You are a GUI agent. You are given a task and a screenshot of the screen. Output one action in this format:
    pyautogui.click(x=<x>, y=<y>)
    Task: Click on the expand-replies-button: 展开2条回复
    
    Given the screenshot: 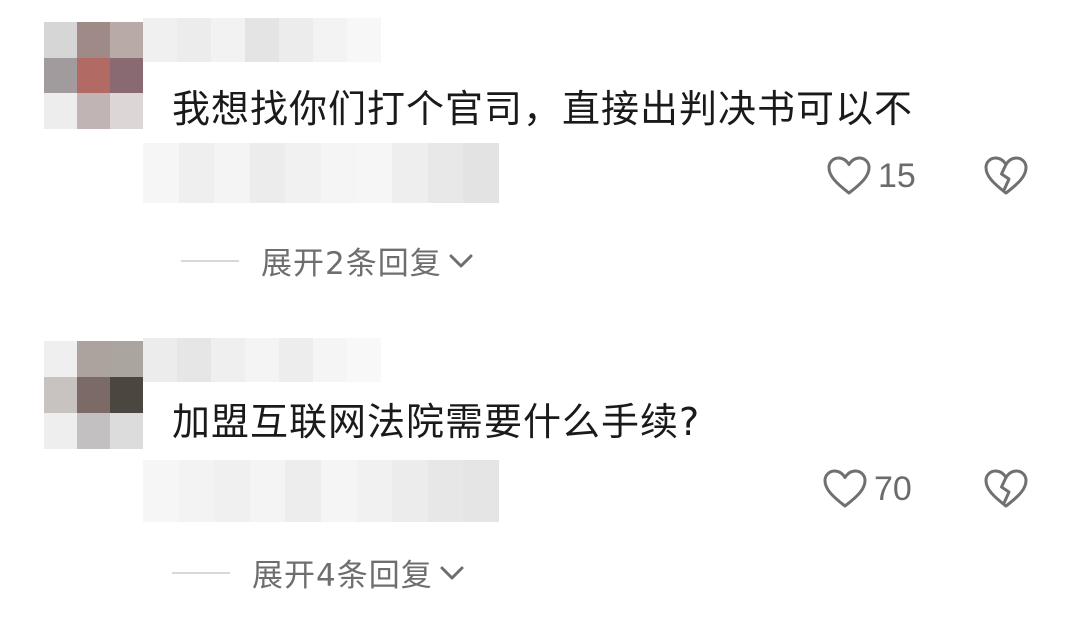 What is the action you would take?
    pyautogui.click(x=327, y=260)
    